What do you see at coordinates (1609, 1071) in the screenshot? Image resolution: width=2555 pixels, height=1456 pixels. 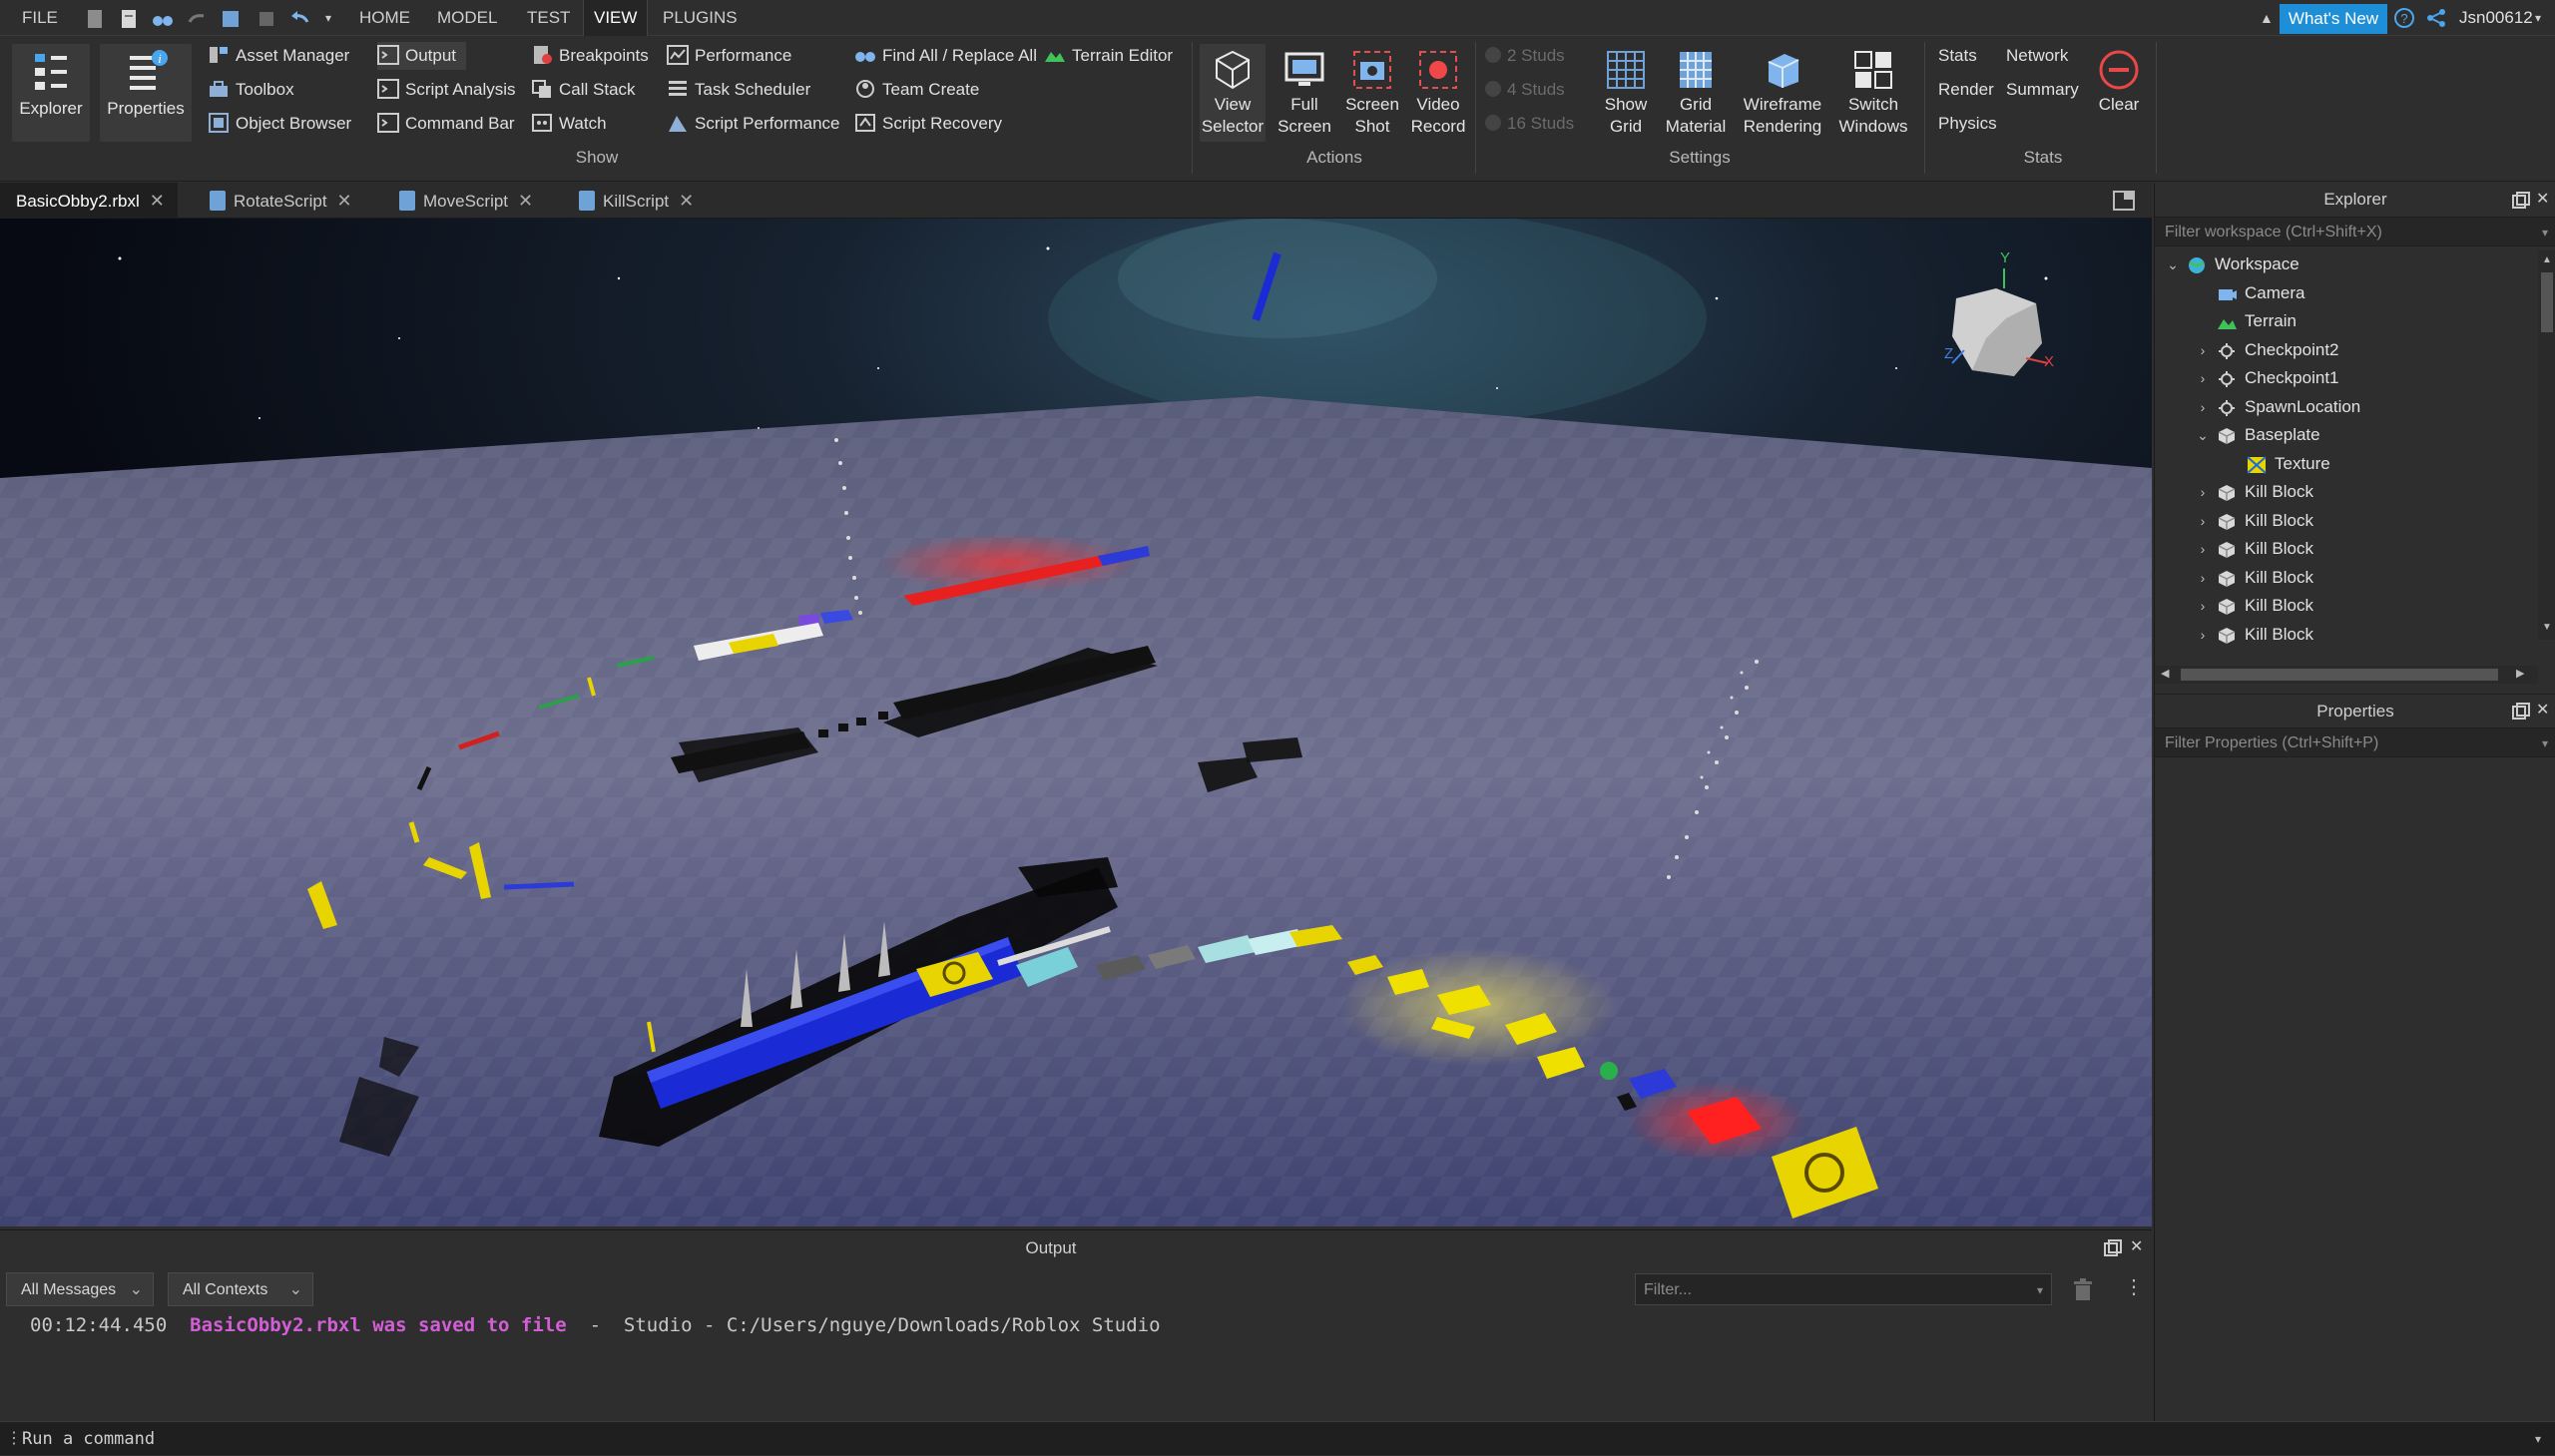 I see `ball` at bounding box center [1609, 1071].